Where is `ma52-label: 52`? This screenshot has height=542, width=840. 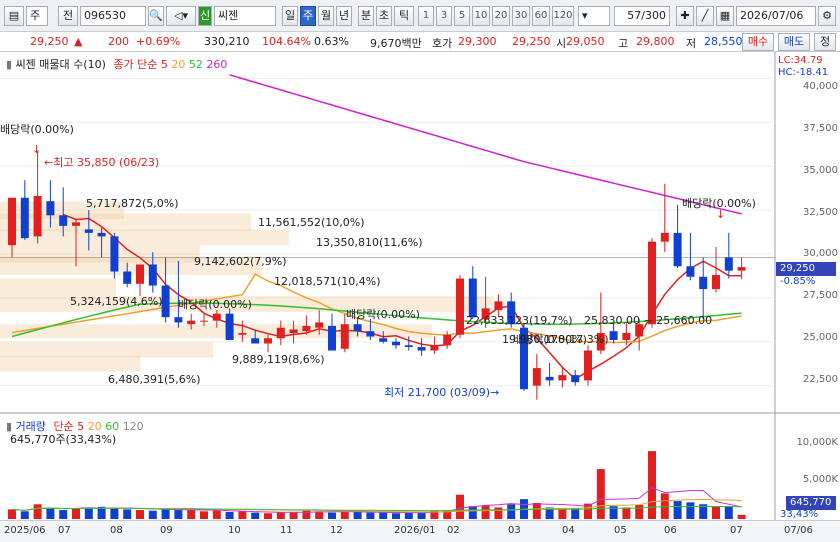 ma52-label: 52 is located at coordinates (195, 64).